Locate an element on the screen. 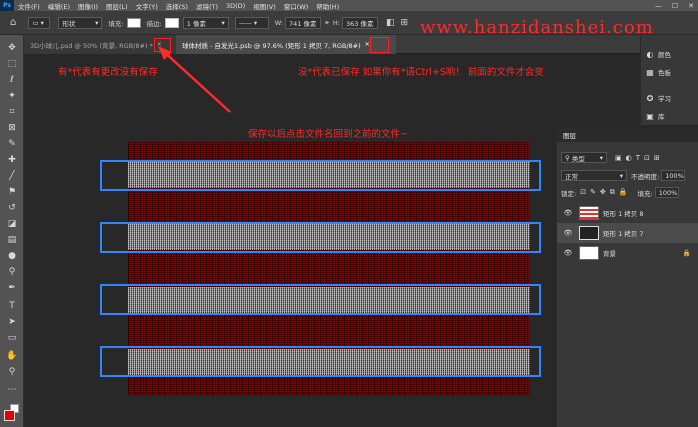  search-icon: ⚲ is located at coordinates (567, 157).